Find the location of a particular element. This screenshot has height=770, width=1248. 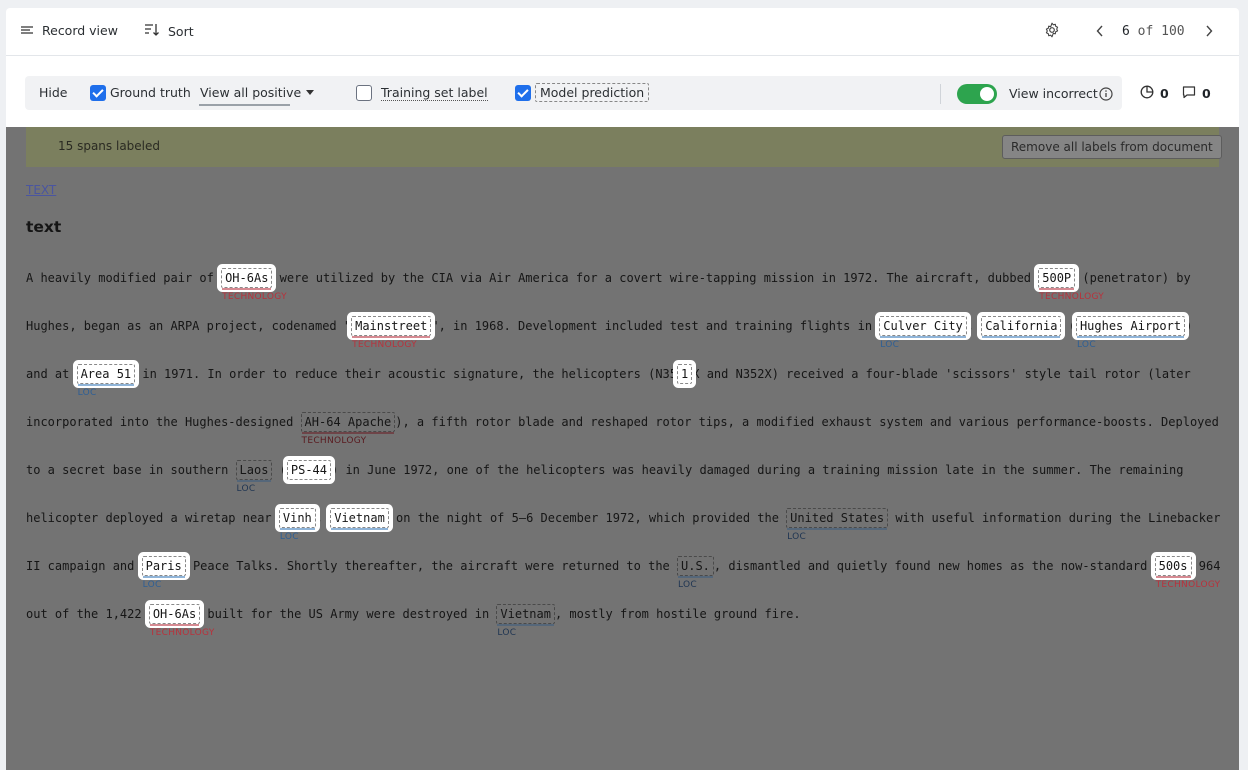

text-run: to a secret base in southern is located at coordinates (131, 470).